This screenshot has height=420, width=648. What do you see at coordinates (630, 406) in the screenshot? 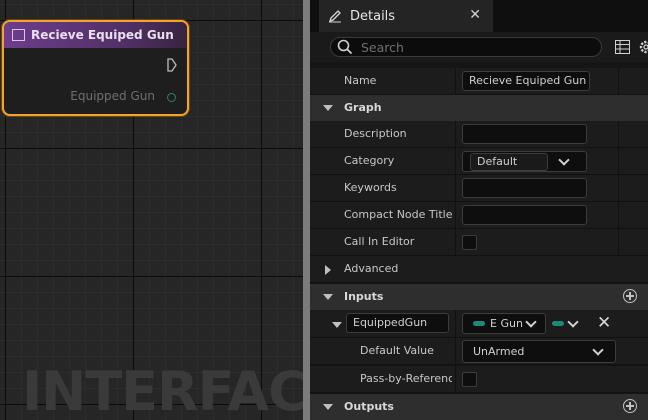
I see `add-output-icon` at bounding box center [630, 406].